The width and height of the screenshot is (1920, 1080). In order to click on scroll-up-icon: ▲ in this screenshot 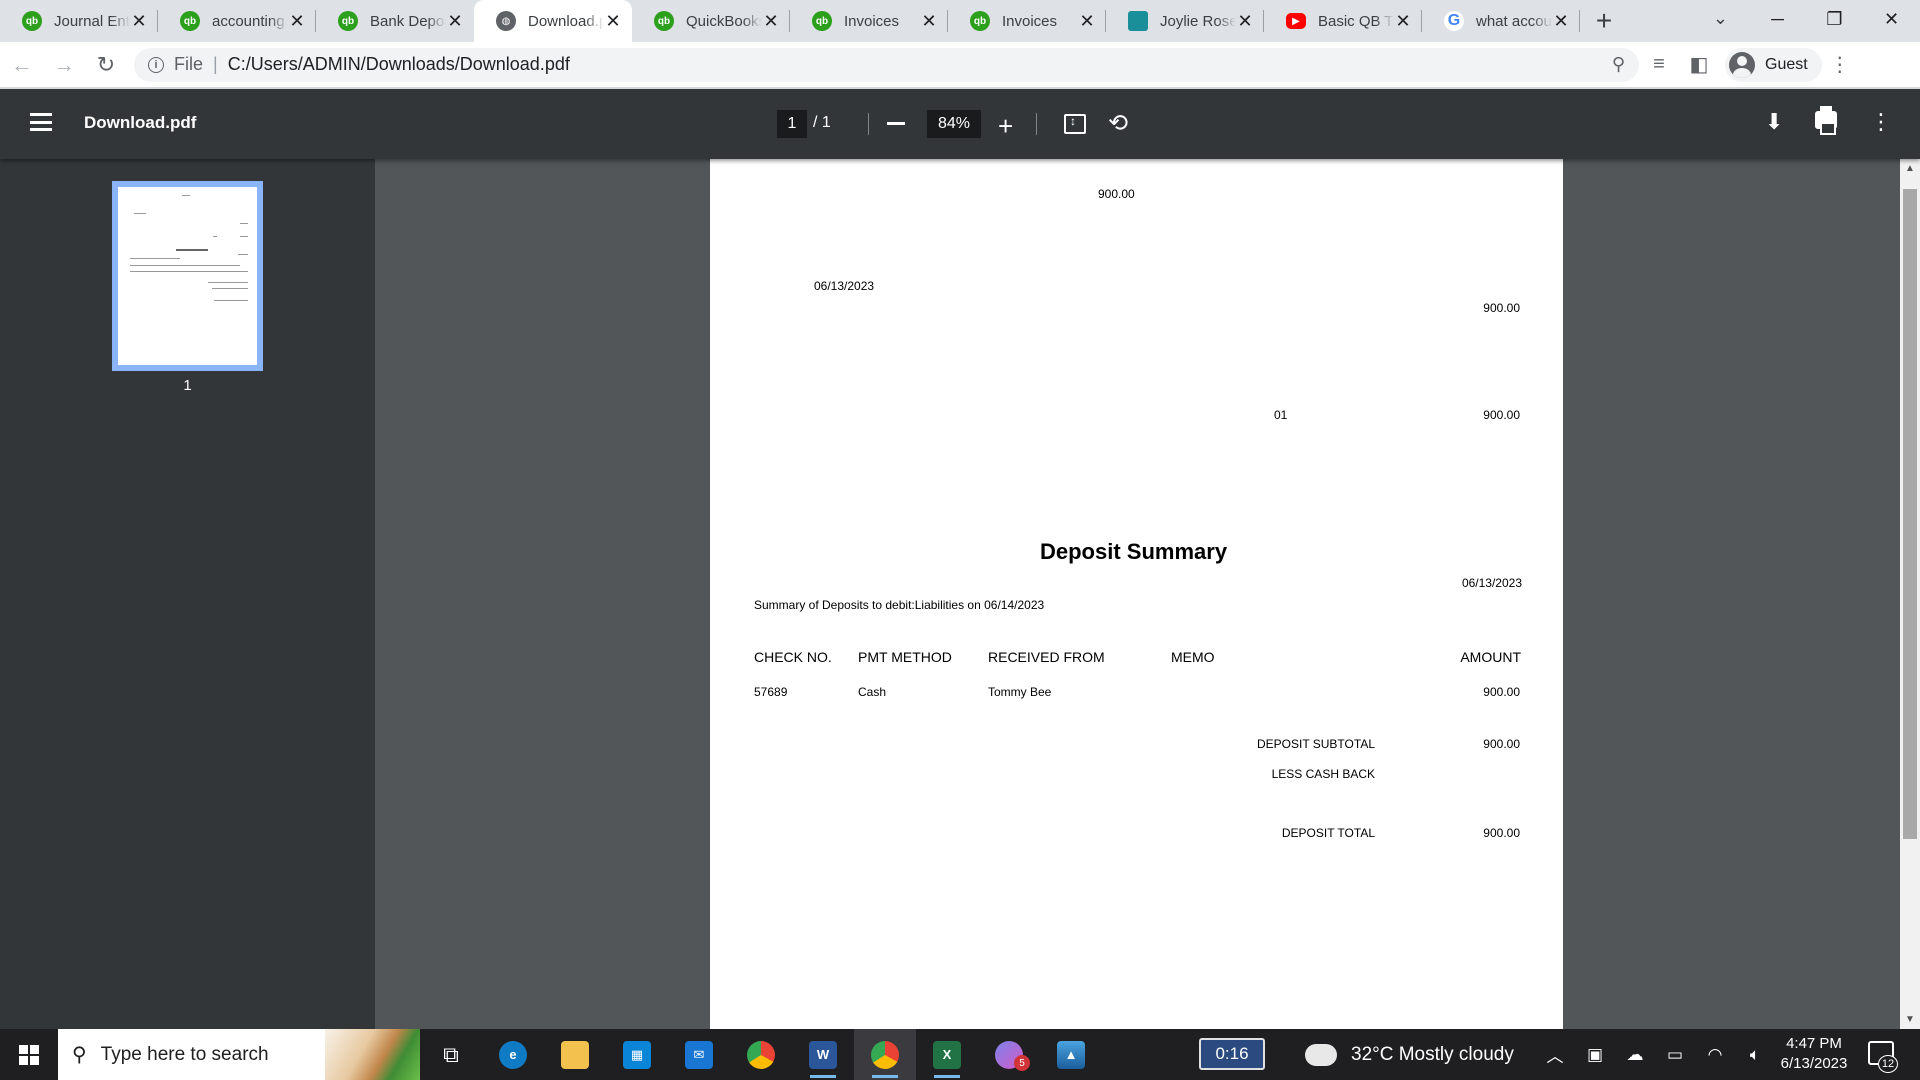, I will do `click(1910, 168)`.